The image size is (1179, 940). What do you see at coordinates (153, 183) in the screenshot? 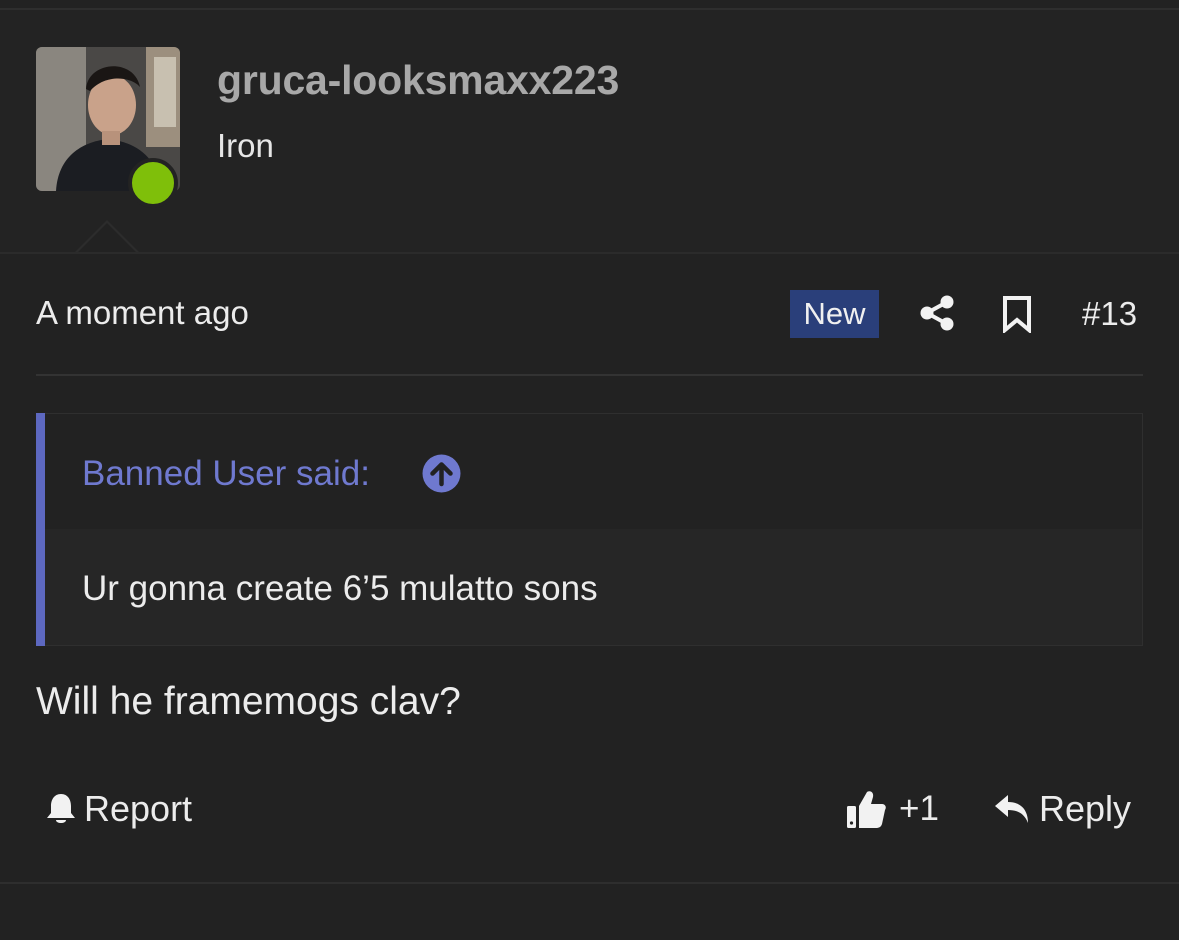
I see `online-status-indicator` at bounding box center [153, 183].